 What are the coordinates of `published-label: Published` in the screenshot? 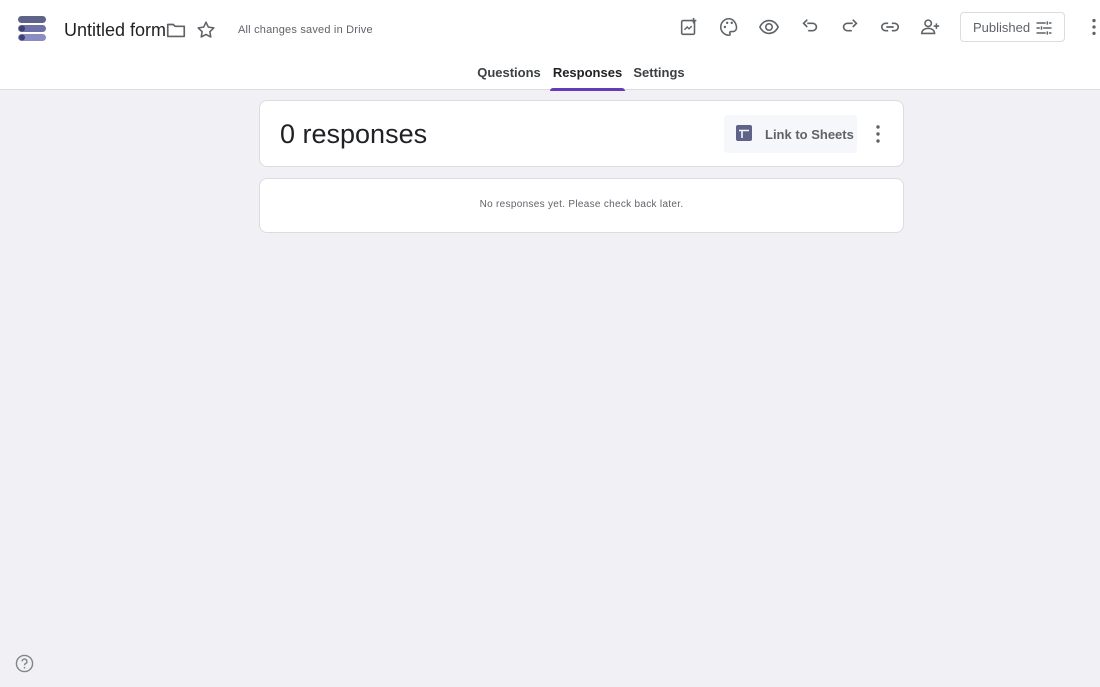 It's located at (1002, 27).